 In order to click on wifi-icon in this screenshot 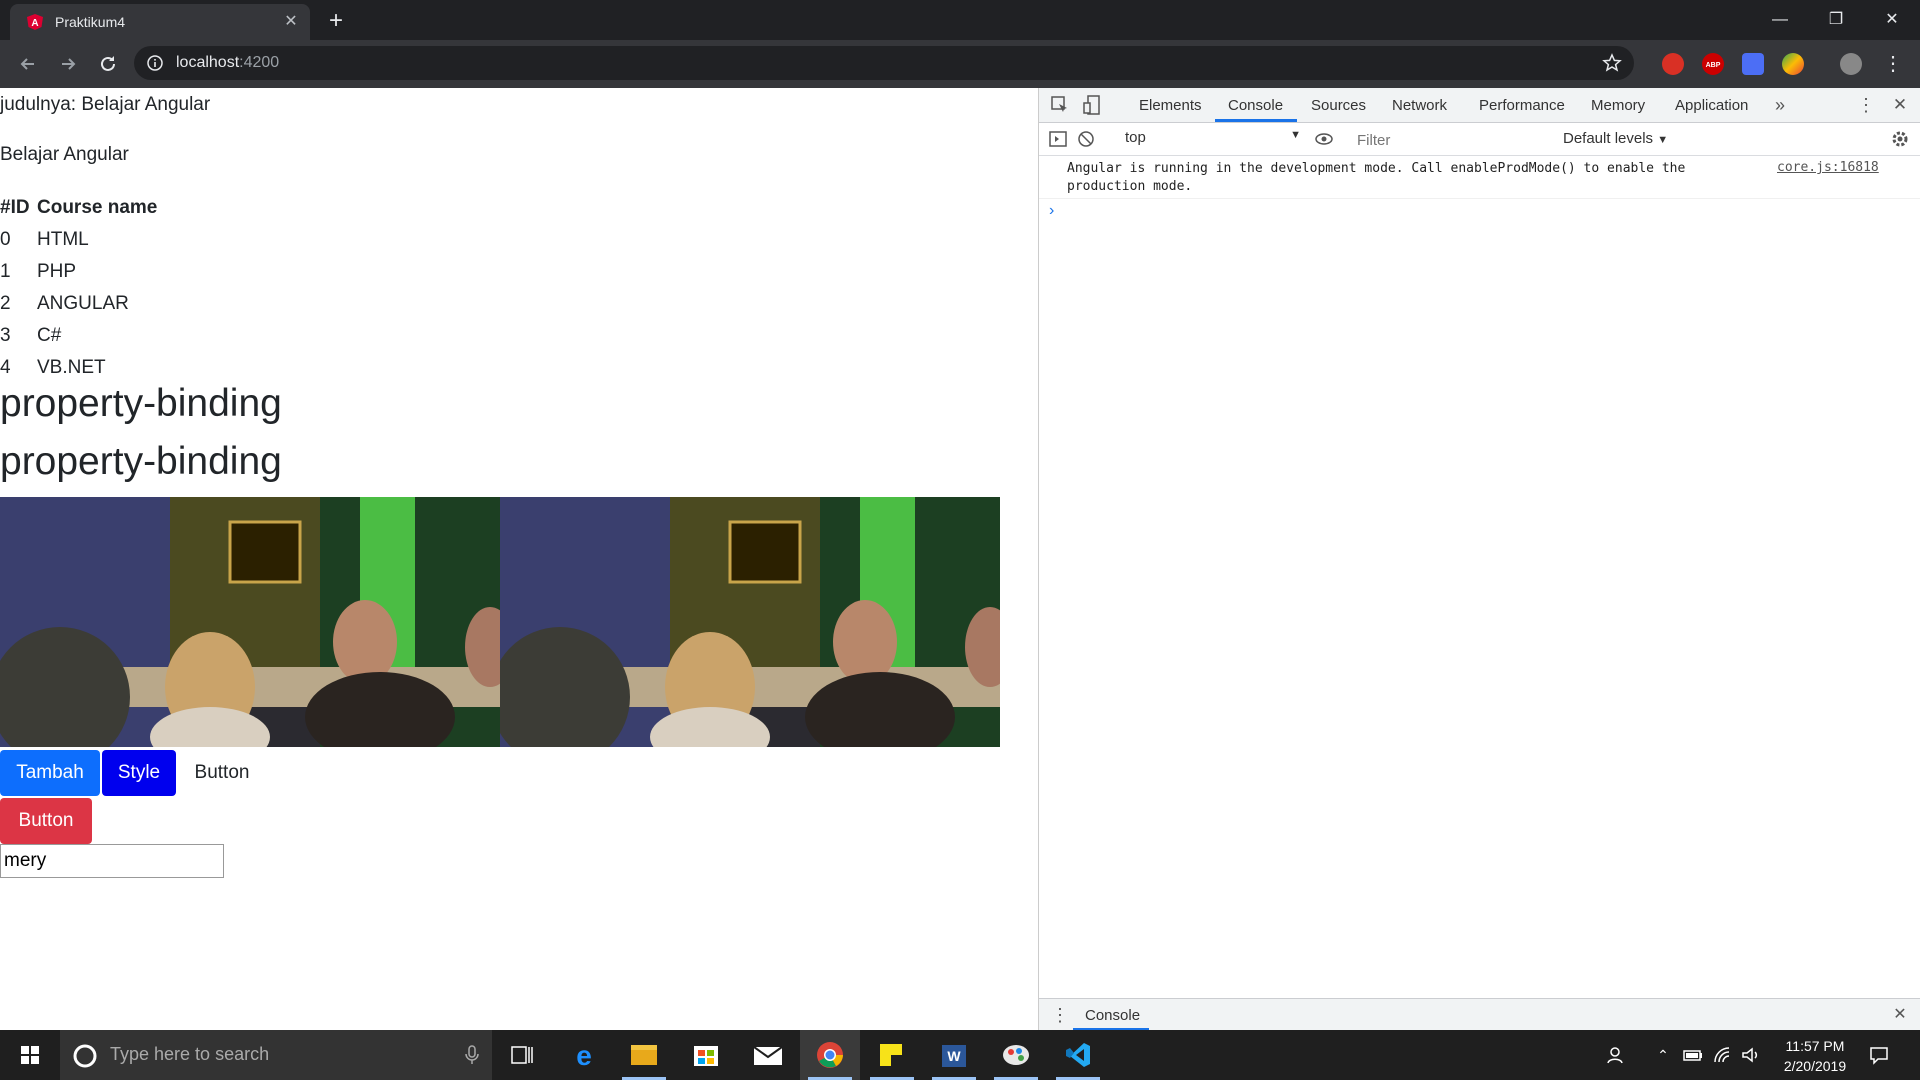, I will do `click(1723, 1055)`.